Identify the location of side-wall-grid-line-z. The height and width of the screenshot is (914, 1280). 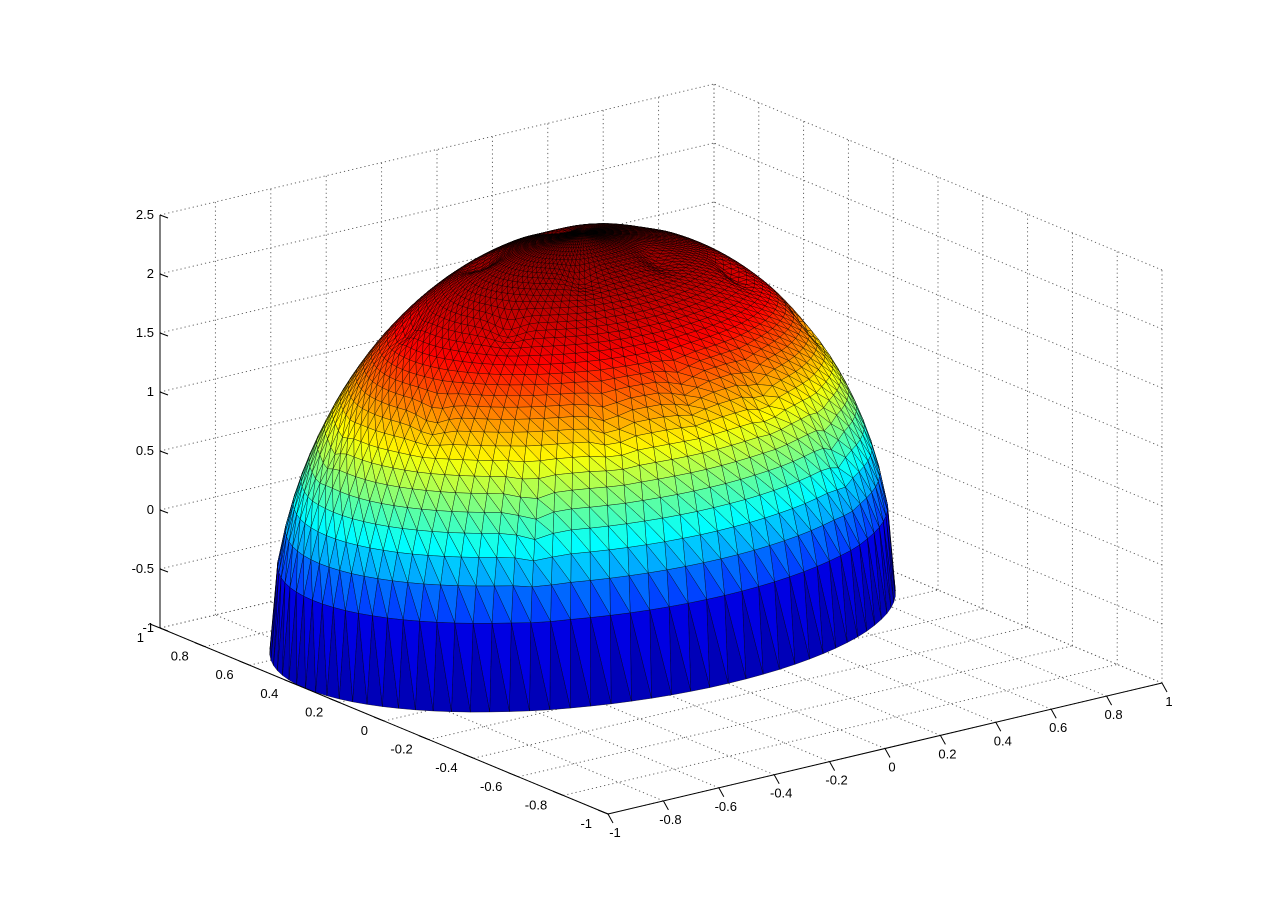
(938, 177).